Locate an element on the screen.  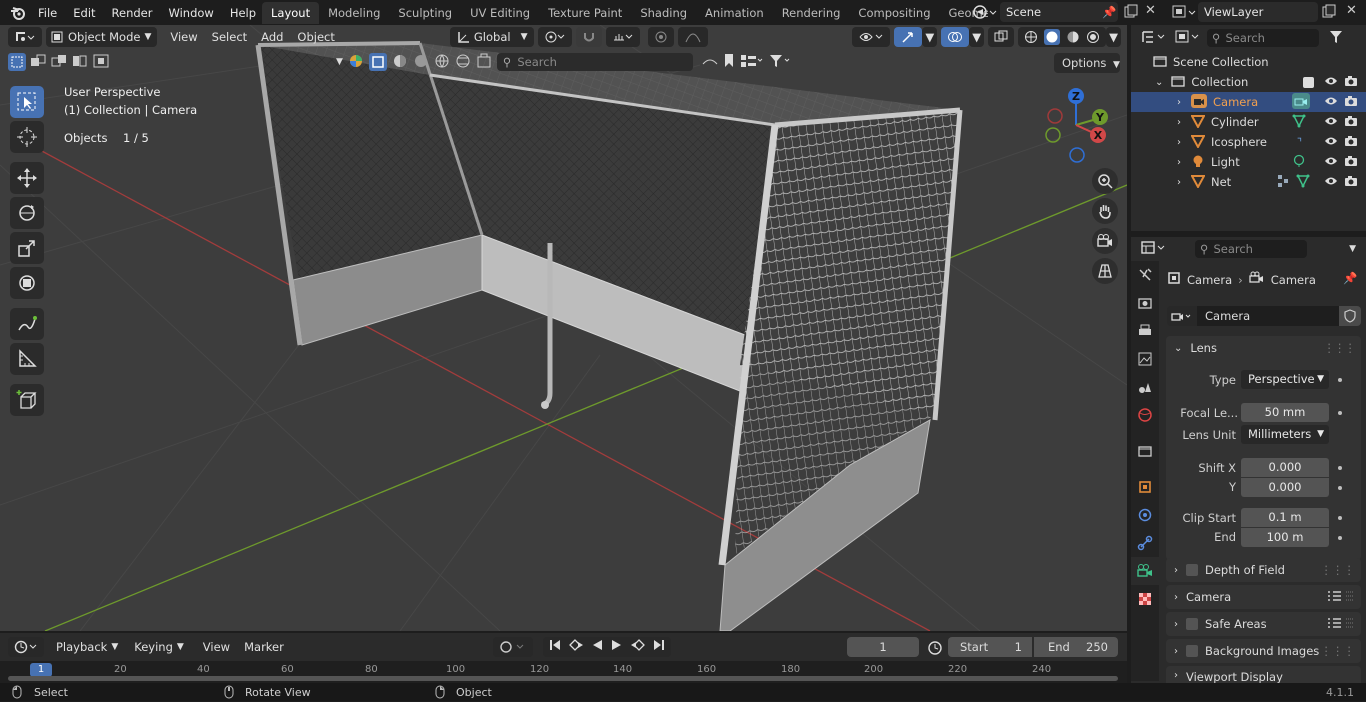
tab-sculpting: Sculpting is located at coordinates (425, 13).